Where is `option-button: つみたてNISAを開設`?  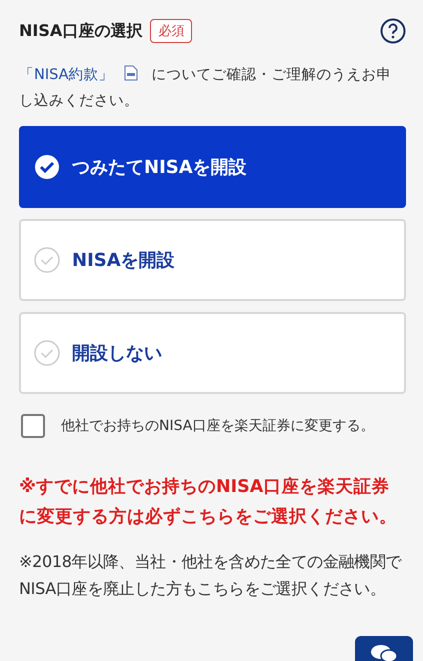
option-button: つみたてNISAを開設 is located at coordinates (212, 167).